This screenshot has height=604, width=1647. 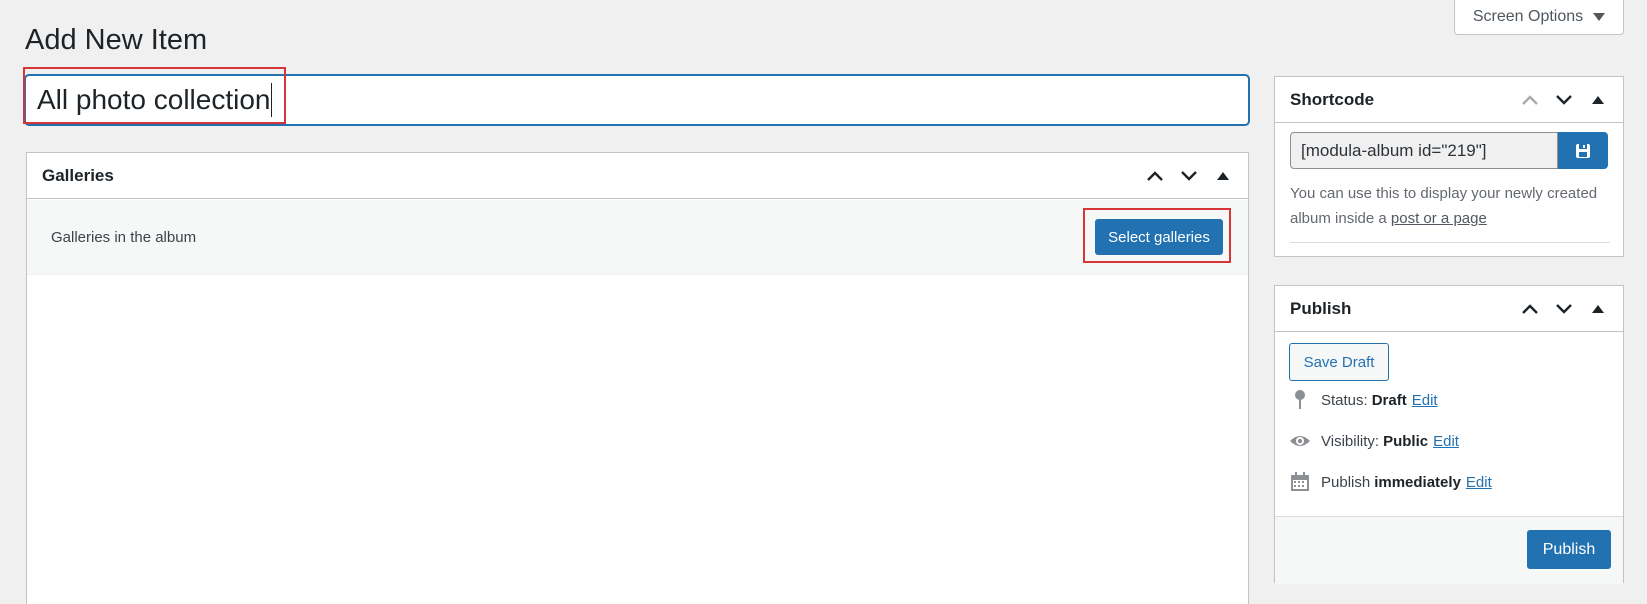 What do you see at coordinates (1332, 99) in the screenshot?
I see `shortcode-title: Shortcode` at bounding box center [1332, 99].